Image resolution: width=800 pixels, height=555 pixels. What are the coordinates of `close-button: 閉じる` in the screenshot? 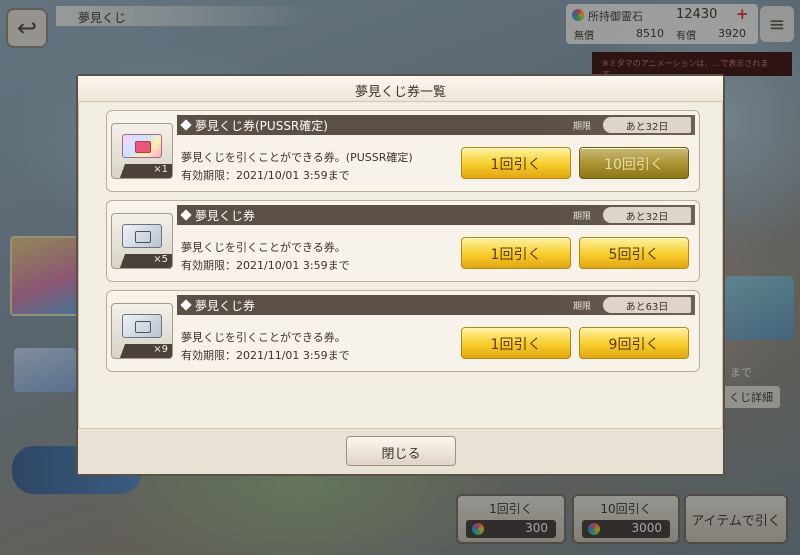 It's located at (401, 451).